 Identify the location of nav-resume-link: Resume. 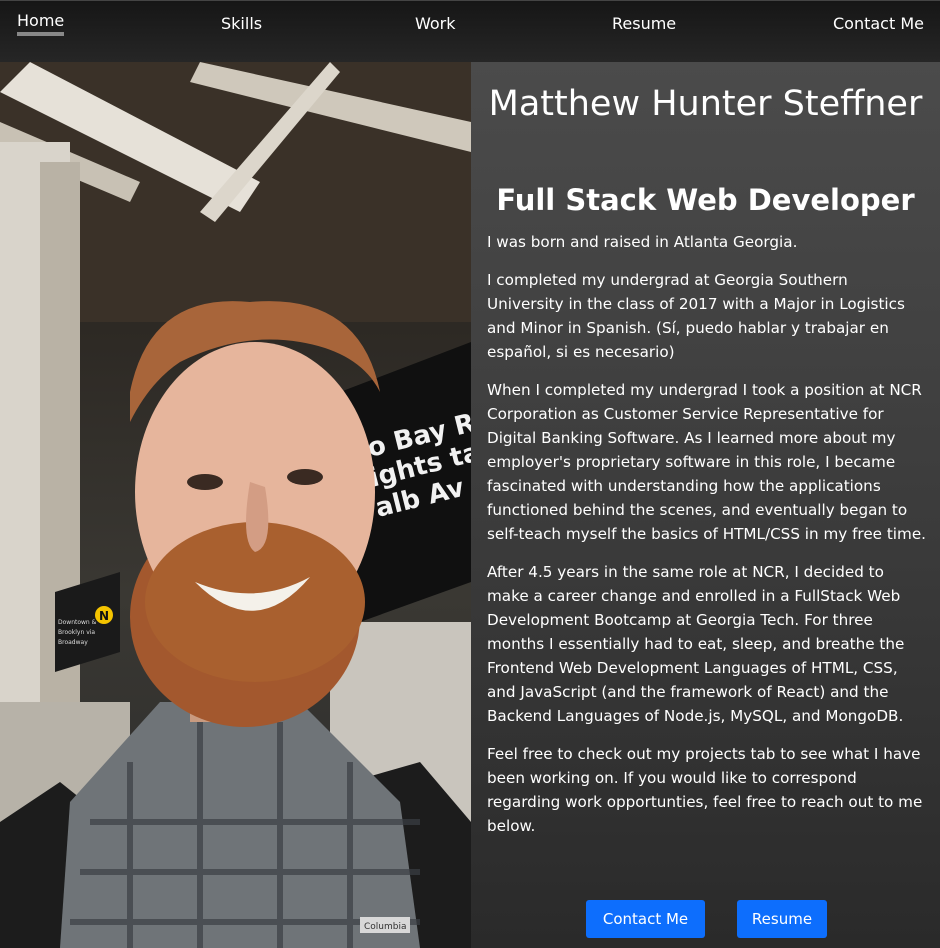
(644, 23).